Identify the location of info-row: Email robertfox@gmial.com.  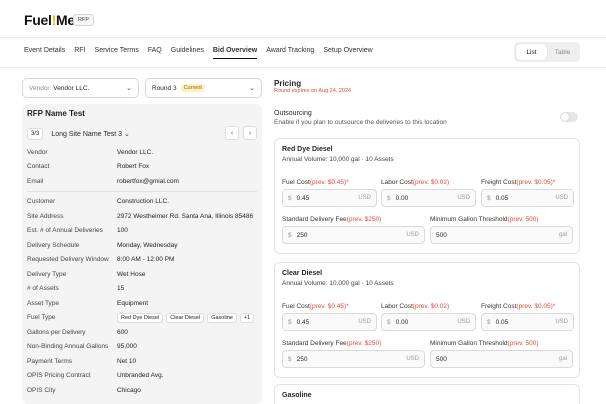
(144, 181).